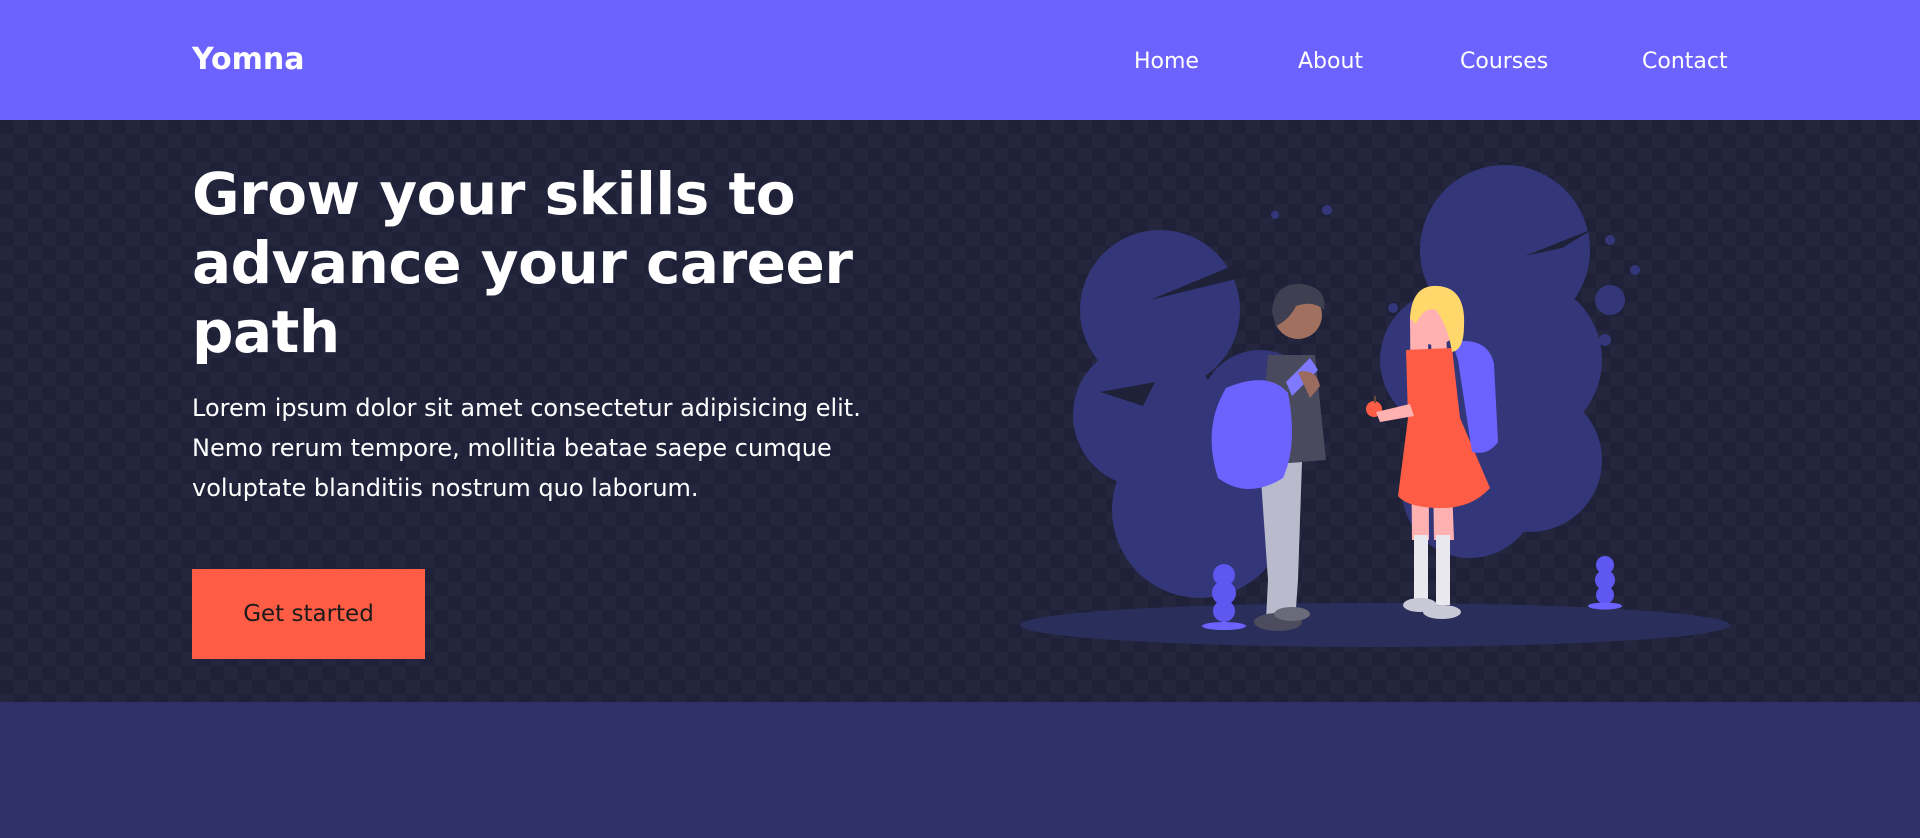 Image resolution: width=1920 pixels, height=838 pixels. What do you see at coordinates (1685, 62) in the screenshot?
I see `nav-link-contact: Contact` at bounding box center [1685, 62].